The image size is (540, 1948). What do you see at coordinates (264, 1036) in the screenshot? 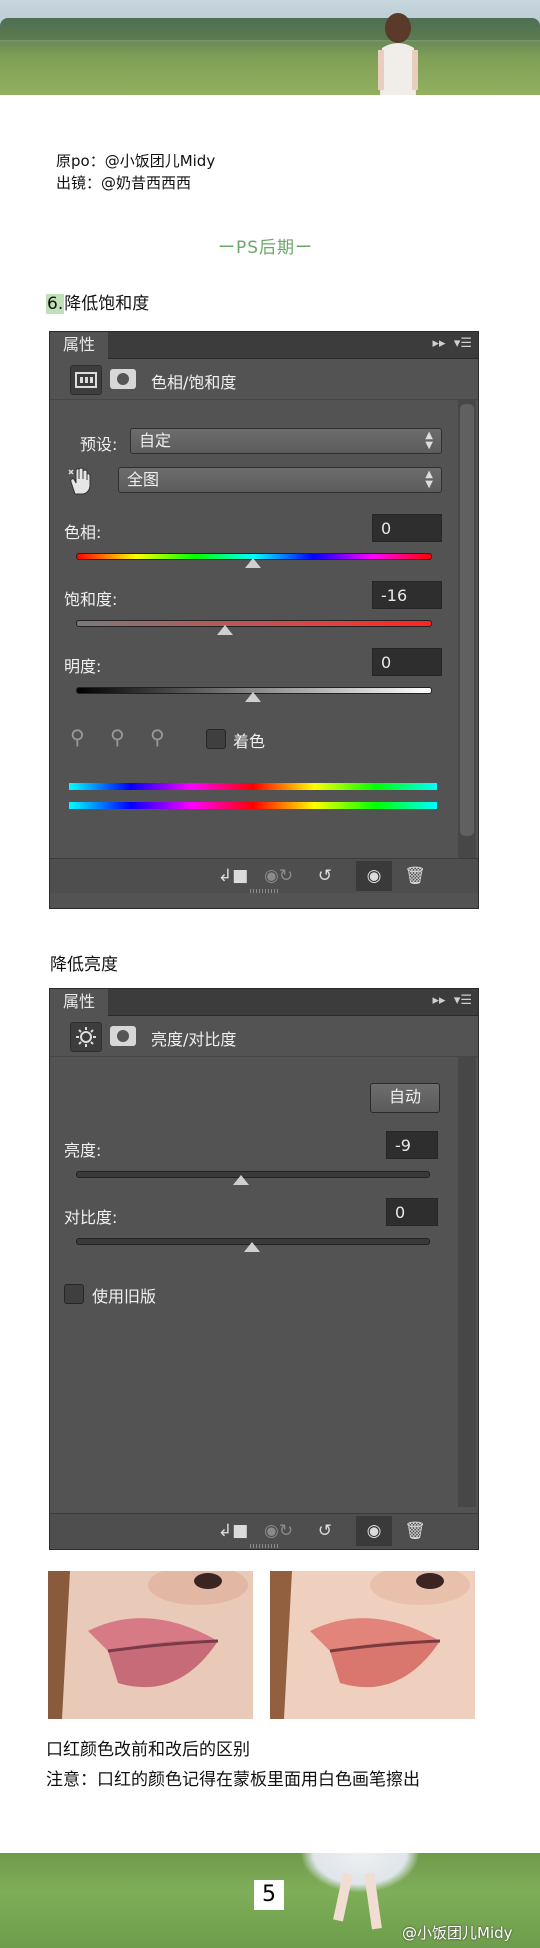
I see `panel-header: 亮度/对比度` at bounding box center [264, 1036].